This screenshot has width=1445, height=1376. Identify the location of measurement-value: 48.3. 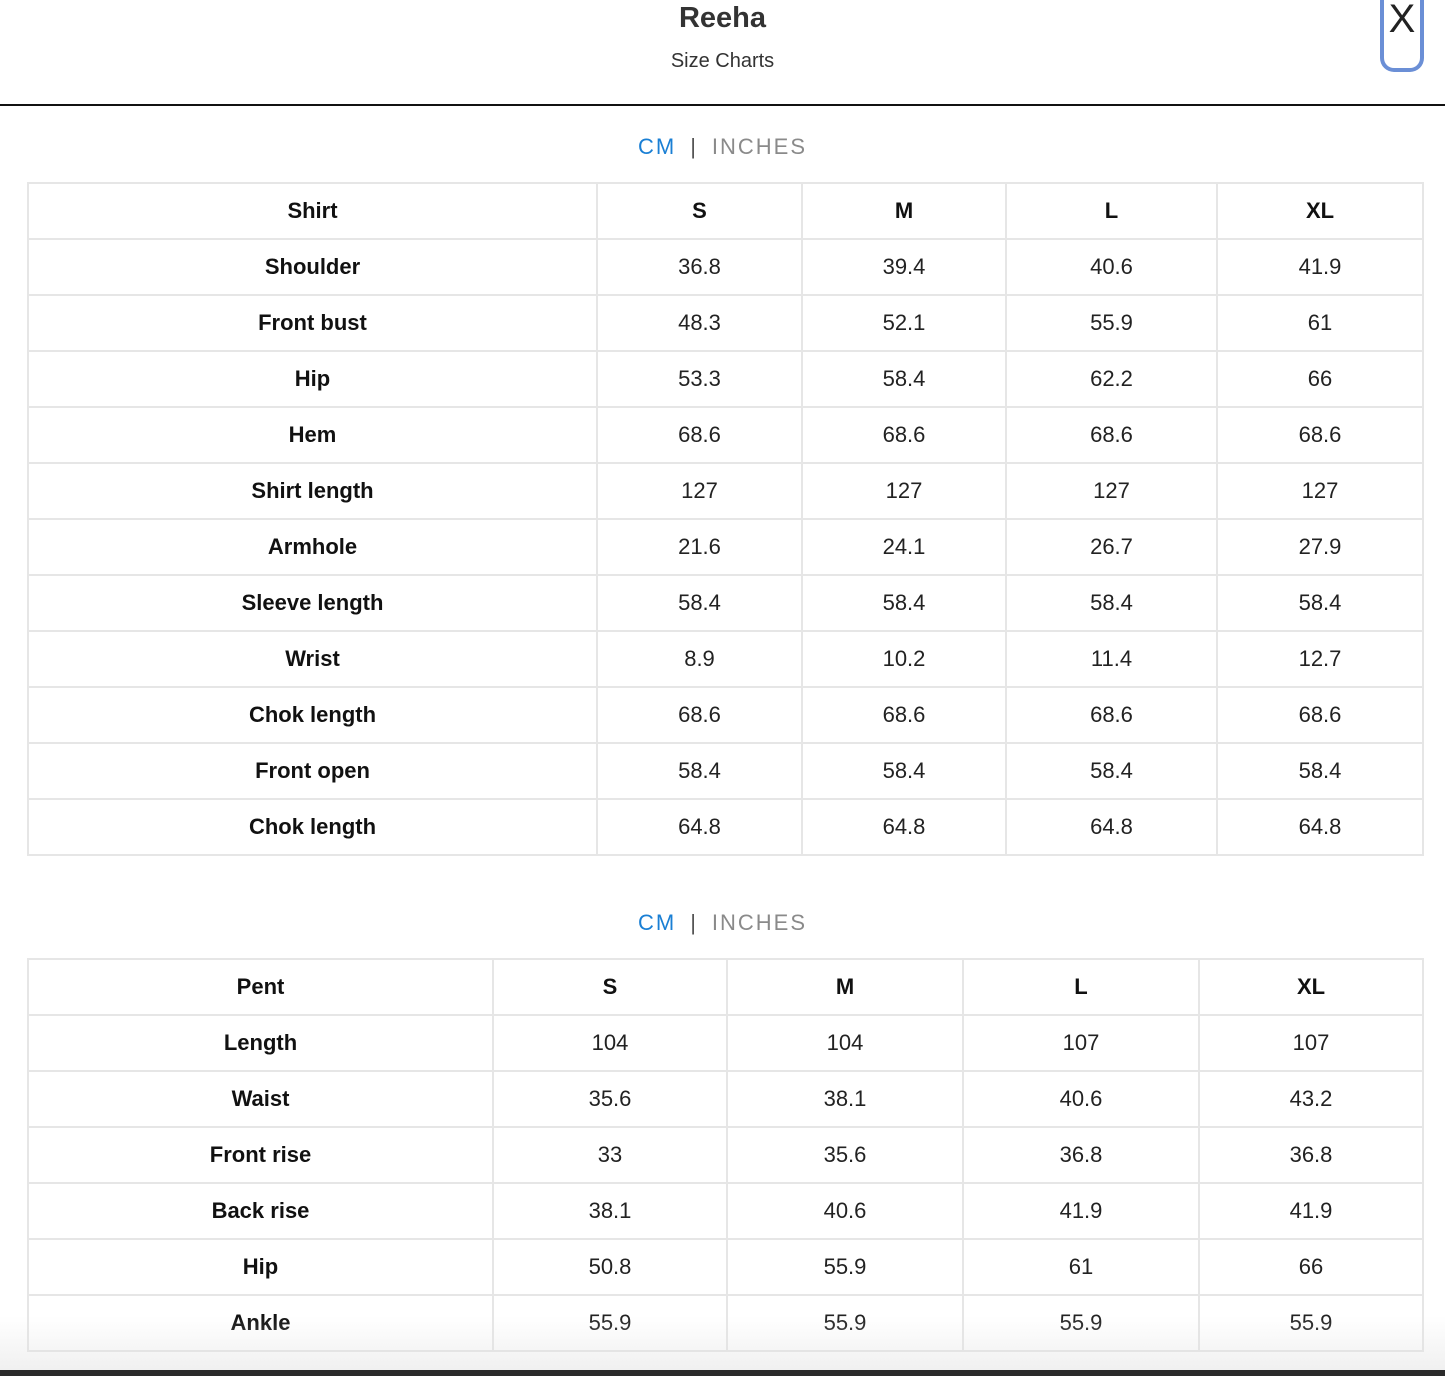
(699, 323).